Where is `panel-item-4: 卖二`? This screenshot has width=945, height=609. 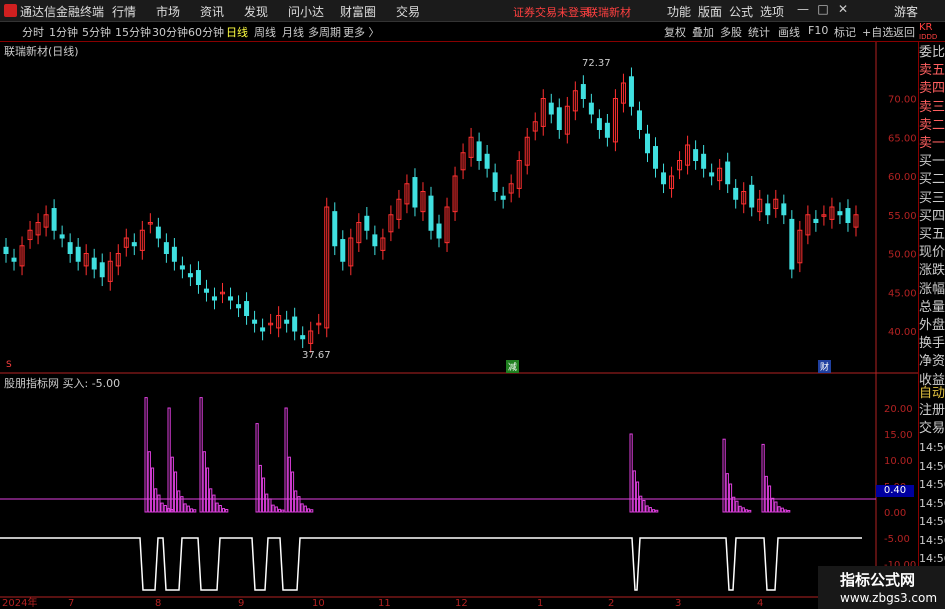 panel-item-4: 卖二 is located at coordinates (932, 125).